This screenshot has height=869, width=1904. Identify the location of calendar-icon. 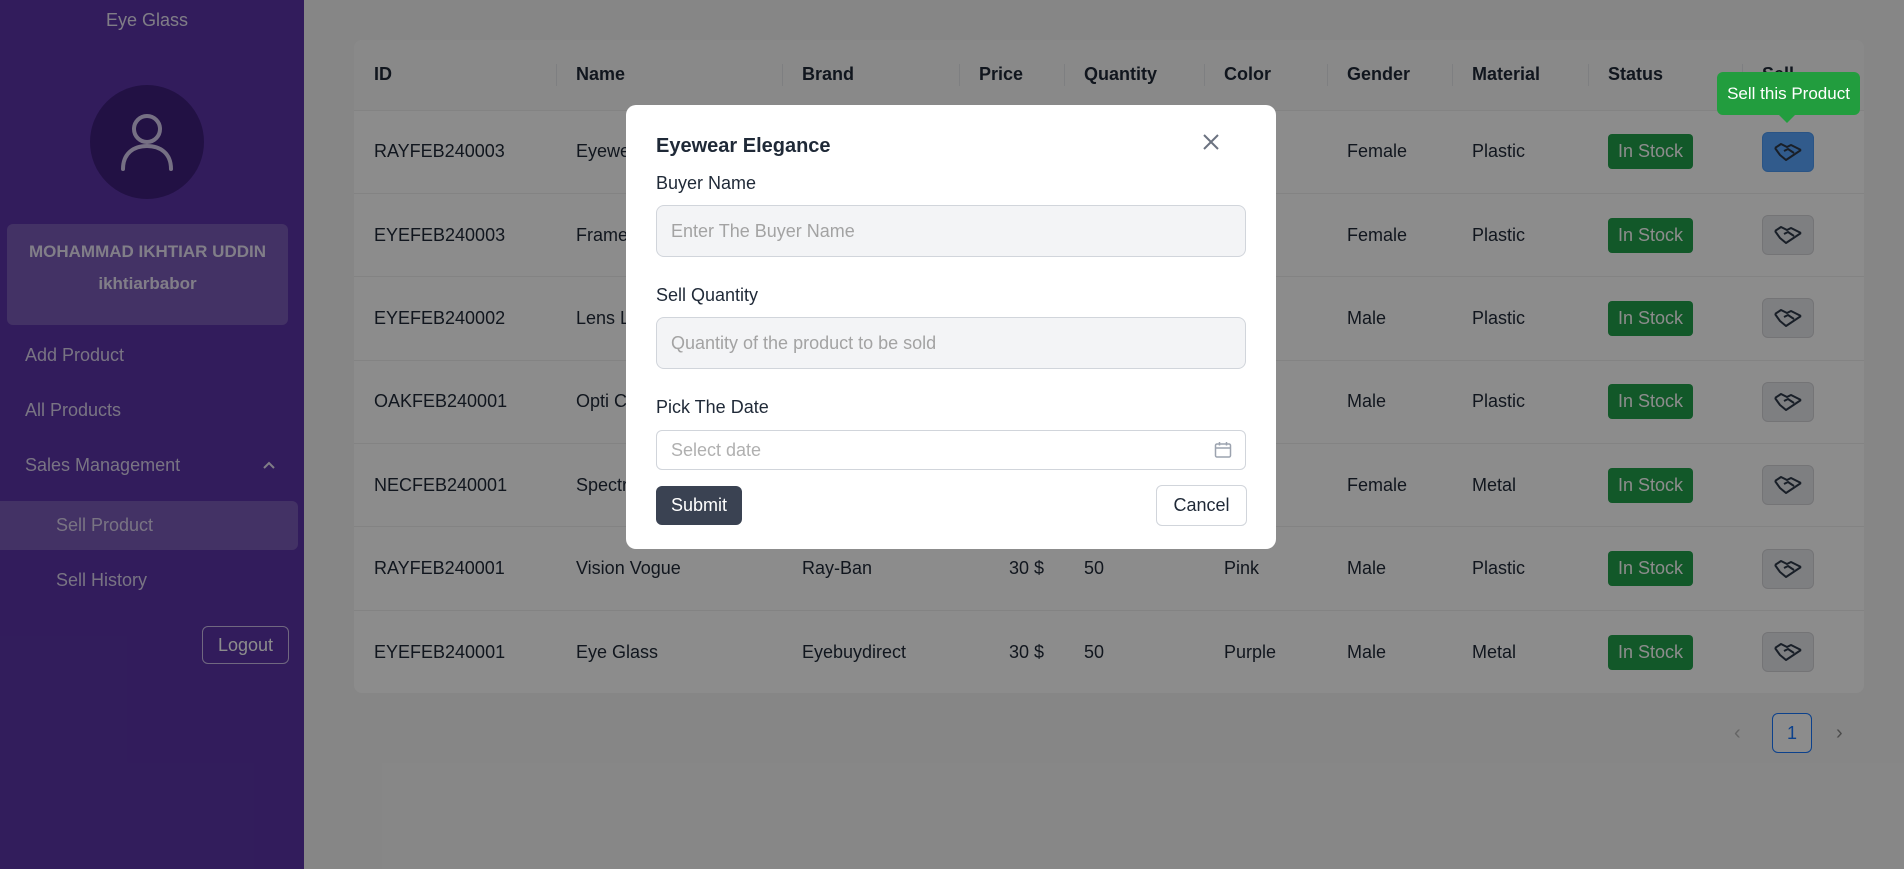
(1223, 450).